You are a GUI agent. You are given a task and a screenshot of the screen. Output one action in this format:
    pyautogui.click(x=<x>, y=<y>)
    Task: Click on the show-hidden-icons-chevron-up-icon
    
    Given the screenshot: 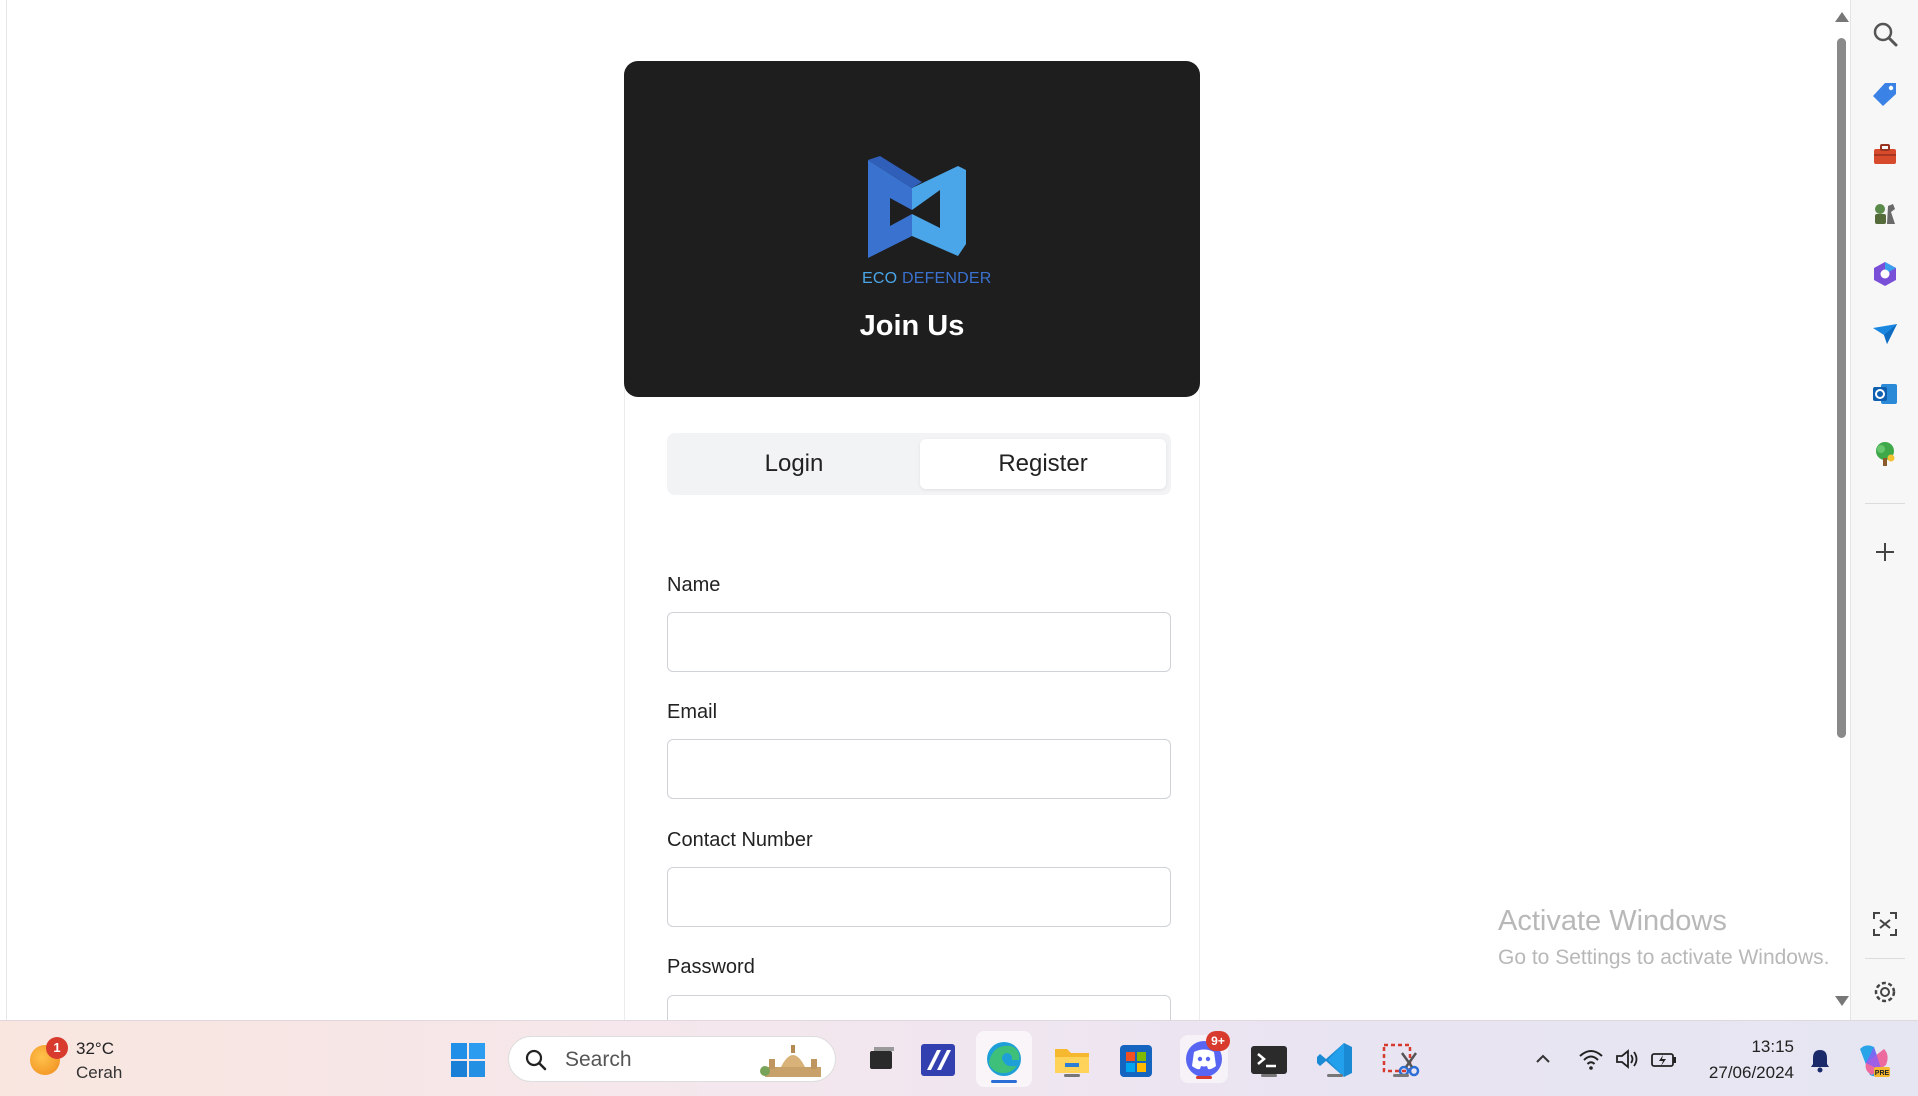 What is the action you would take?
    pyautogui.click(x=1543, y=1059)
    